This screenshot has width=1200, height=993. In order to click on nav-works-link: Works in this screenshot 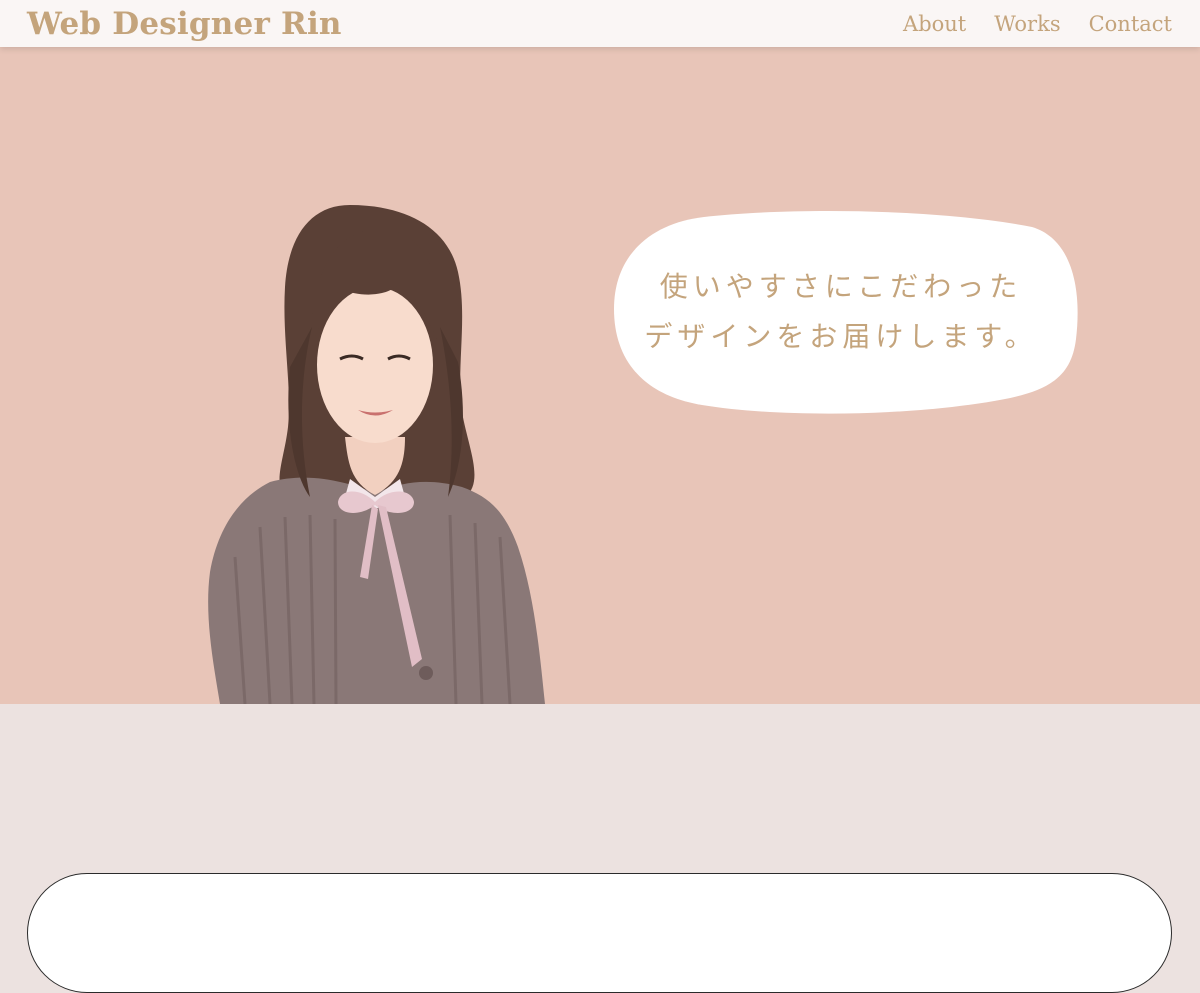, I will do `click(1027, 24)`.